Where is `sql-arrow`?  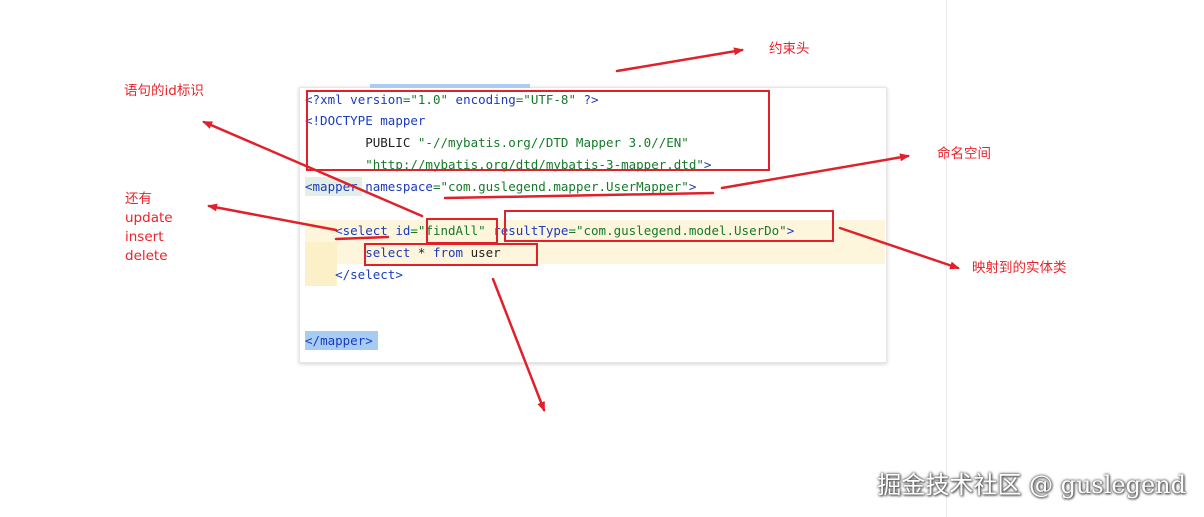
sql-arrow is located at coordinates (518, 344).